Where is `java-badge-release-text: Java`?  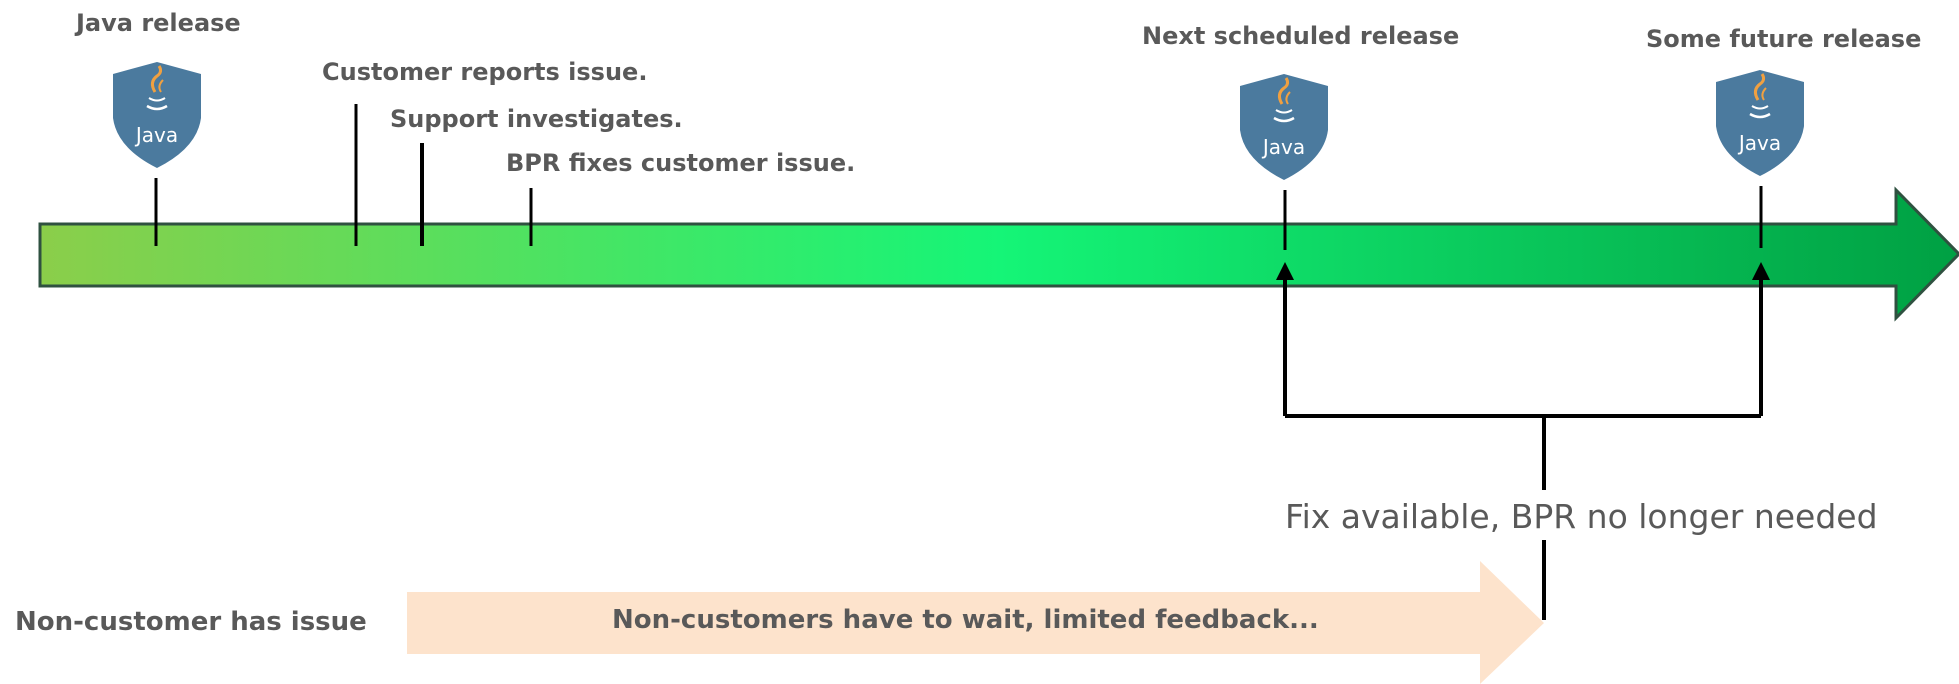
java-badge-release-text: Java is located at coordinates (156, 135).